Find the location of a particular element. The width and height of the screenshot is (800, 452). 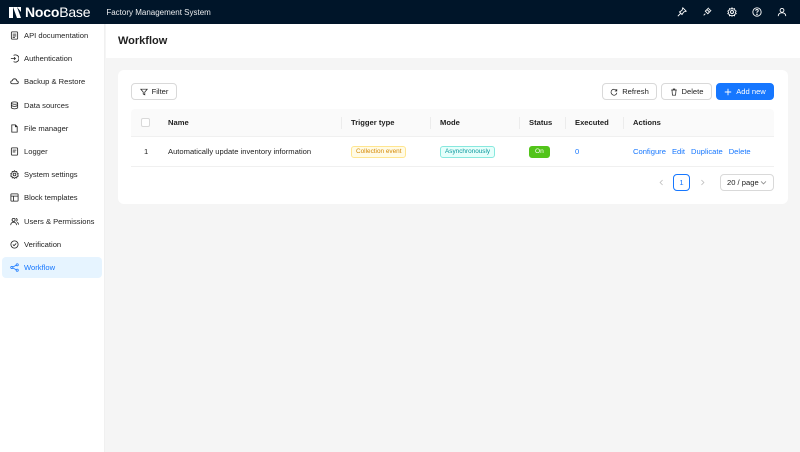

next-page-button is located at coordinates (702, 182).